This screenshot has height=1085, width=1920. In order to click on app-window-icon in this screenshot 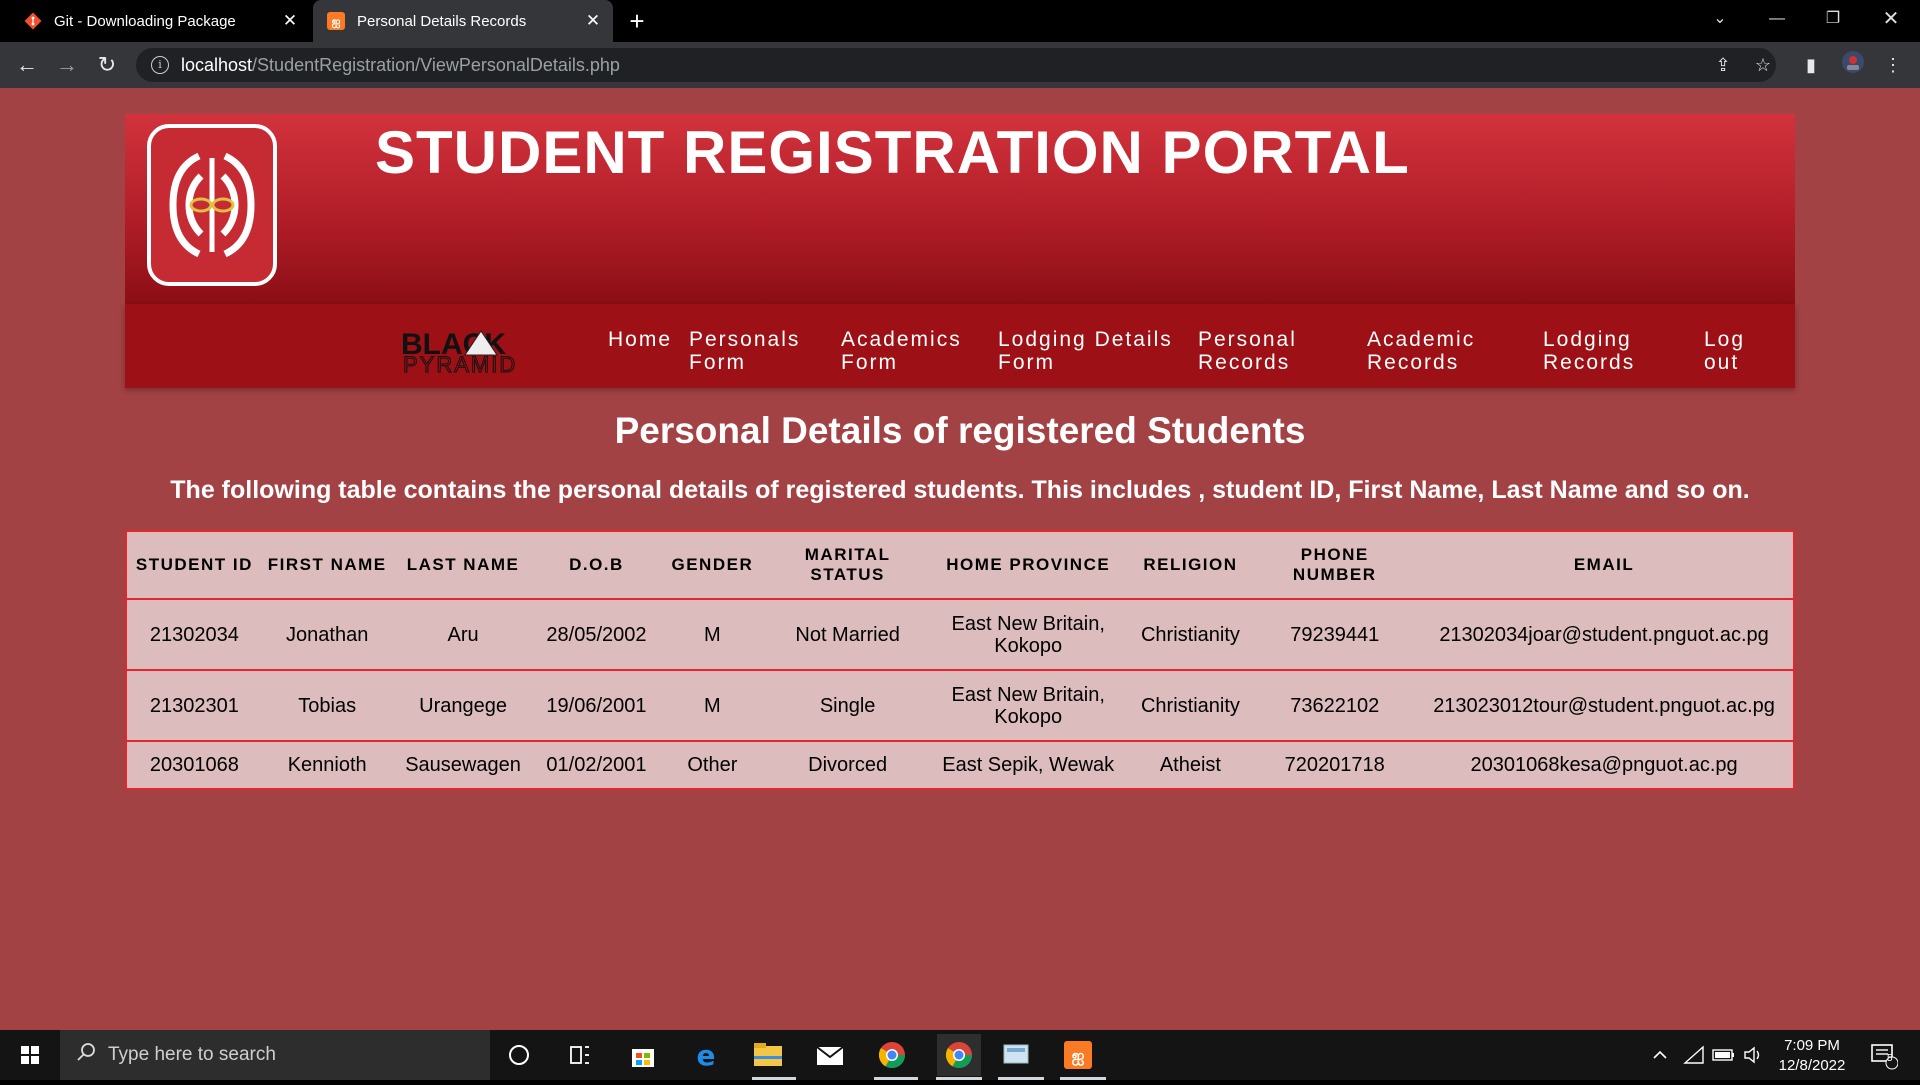, I will do `click(1016, 1055)`.